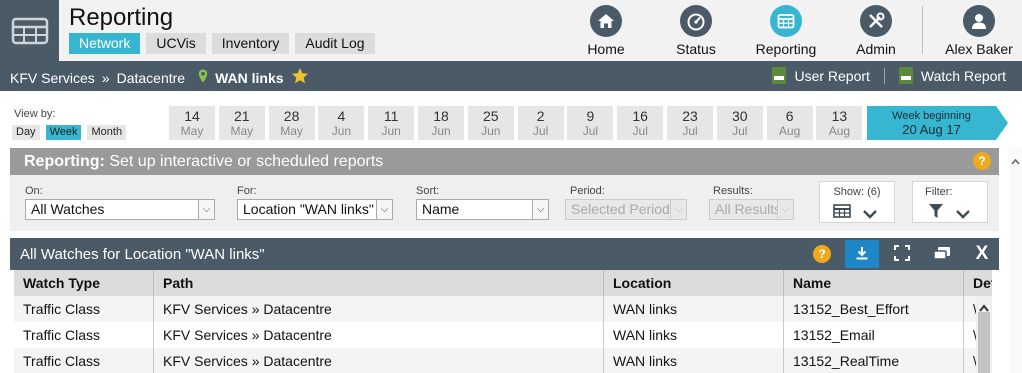 This screenshot has width=1022, height=373. Describe the element at coordinates (936, 212) in the screenshot. I see `funnel-icon` at that location.